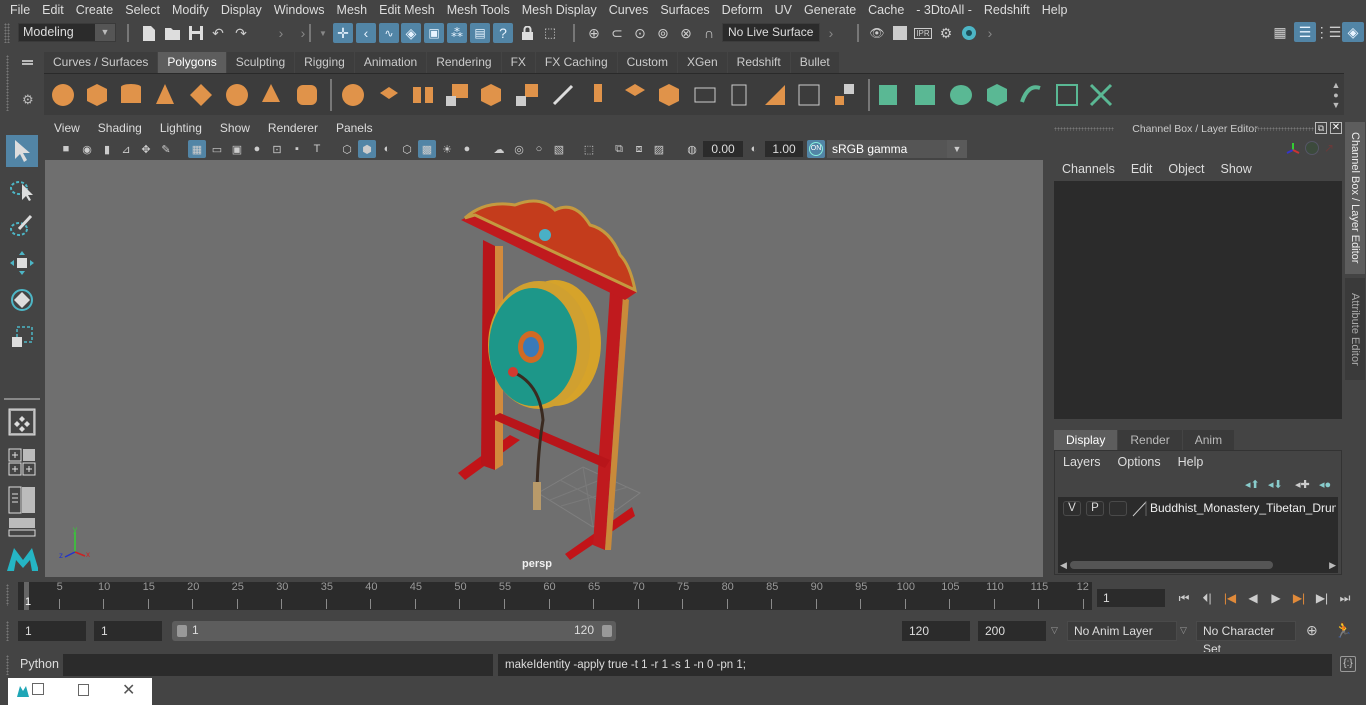  What do you see at coordinates (1101, 95) in the screenshot?
I see `layout-uv-icon` at bounding box center [1101, 95].